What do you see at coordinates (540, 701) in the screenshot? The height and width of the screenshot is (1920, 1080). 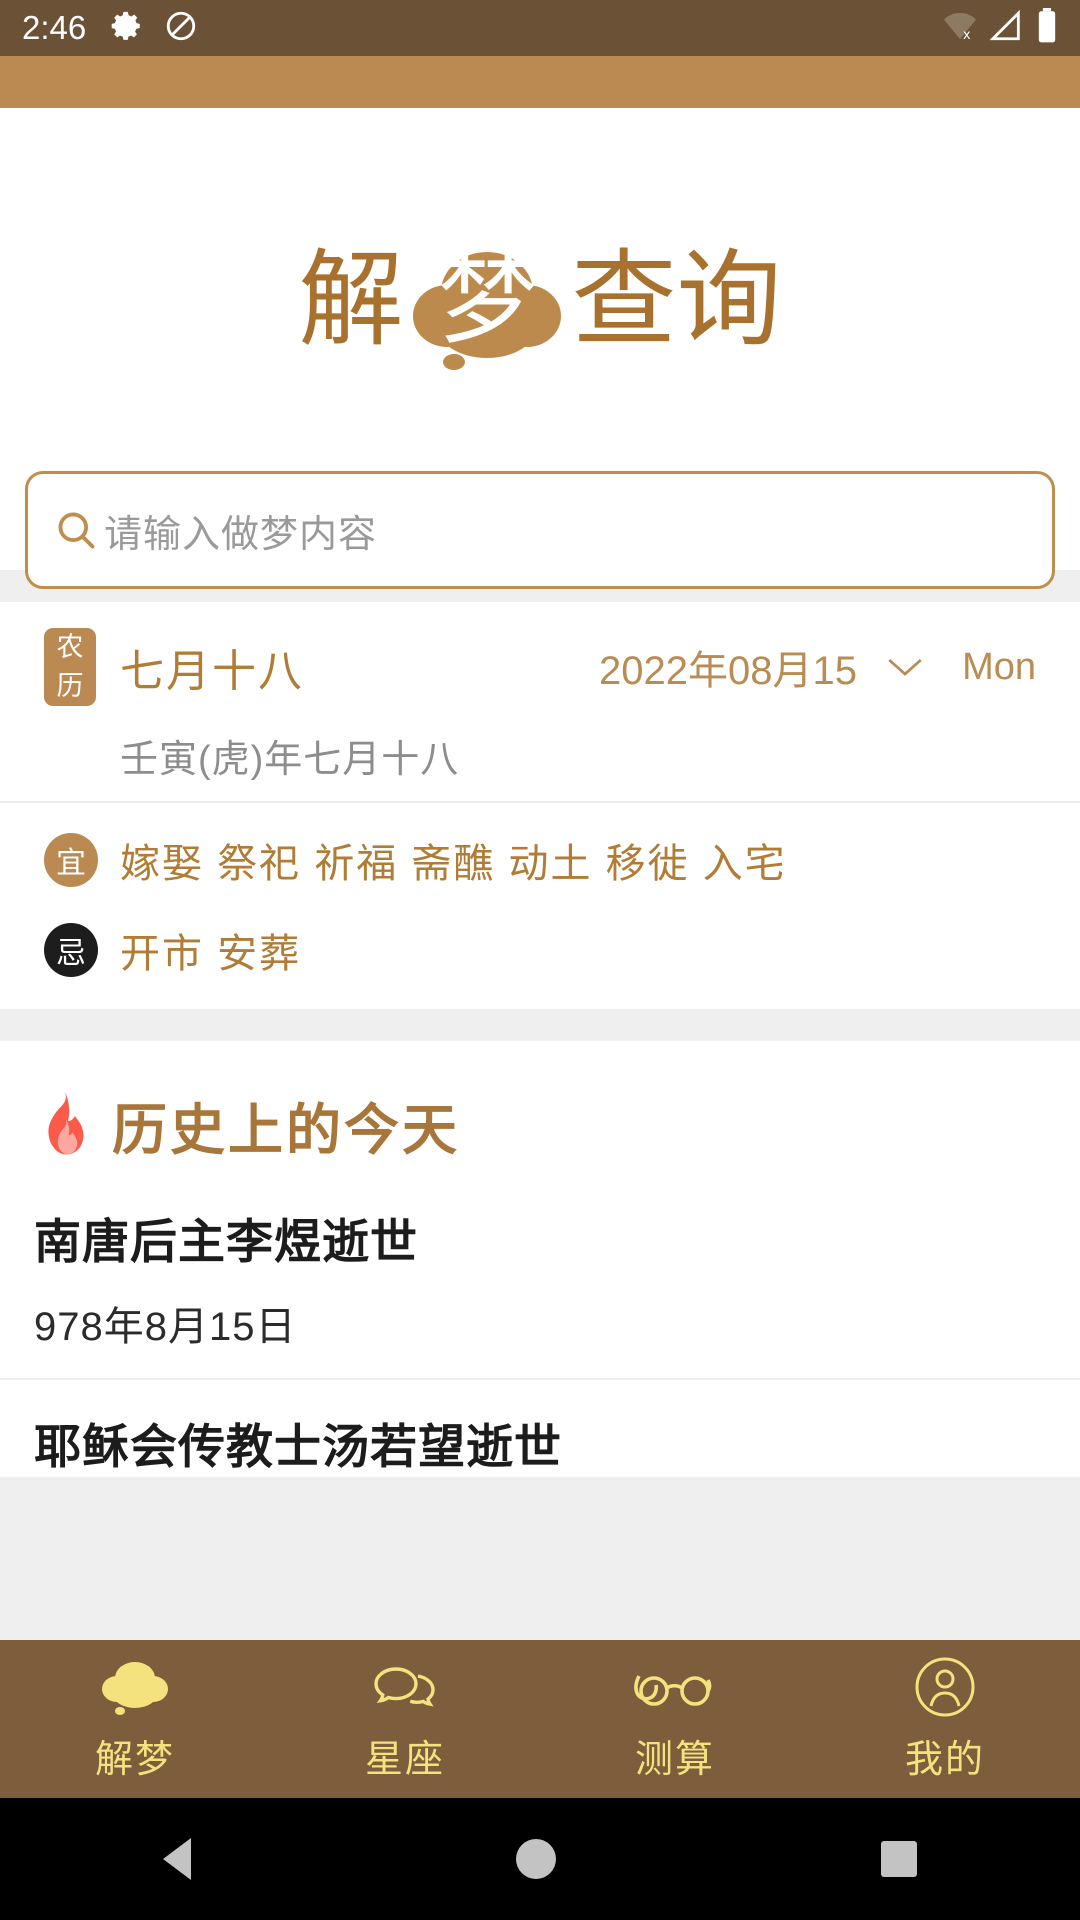 I see `lunar-card-header: 农 历 七月十八 2022年08月15 Mon 壬寅(虎)年七月十八` at bounding box center [540, 701].